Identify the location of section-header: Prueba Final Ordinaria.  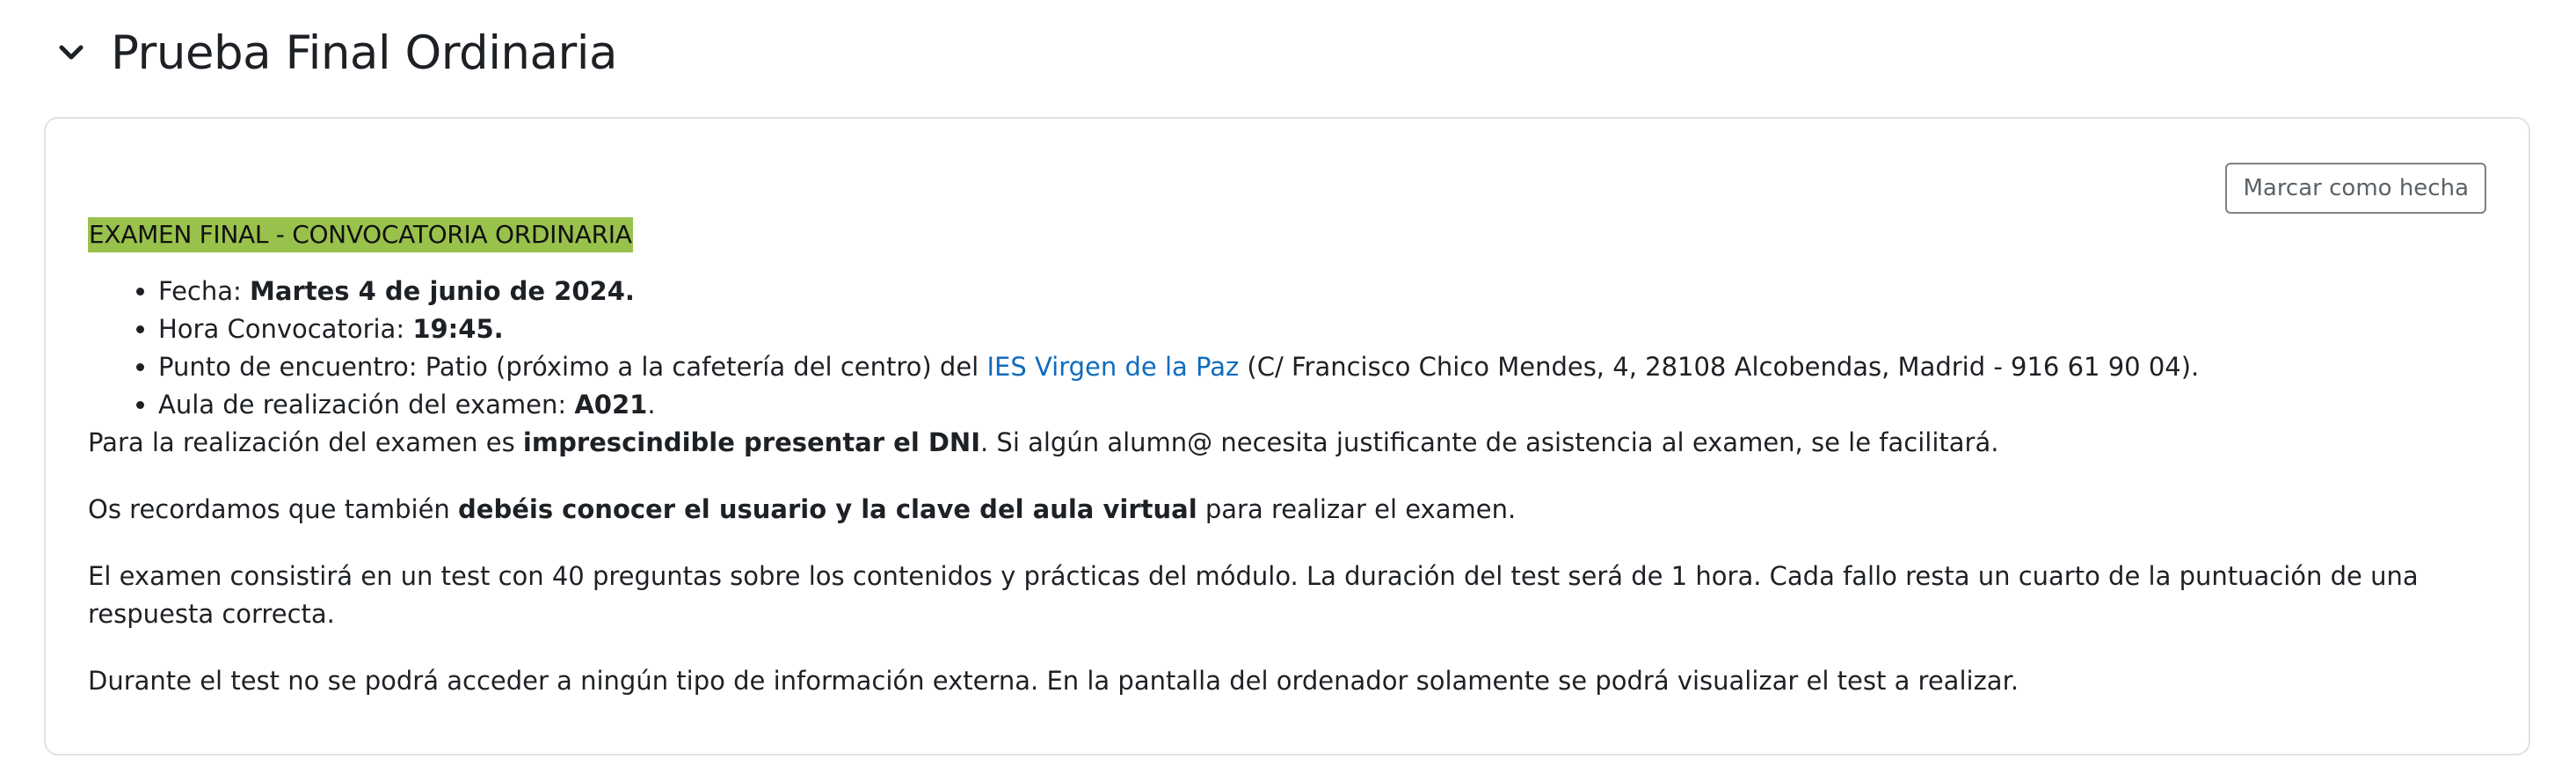
(336, 53).